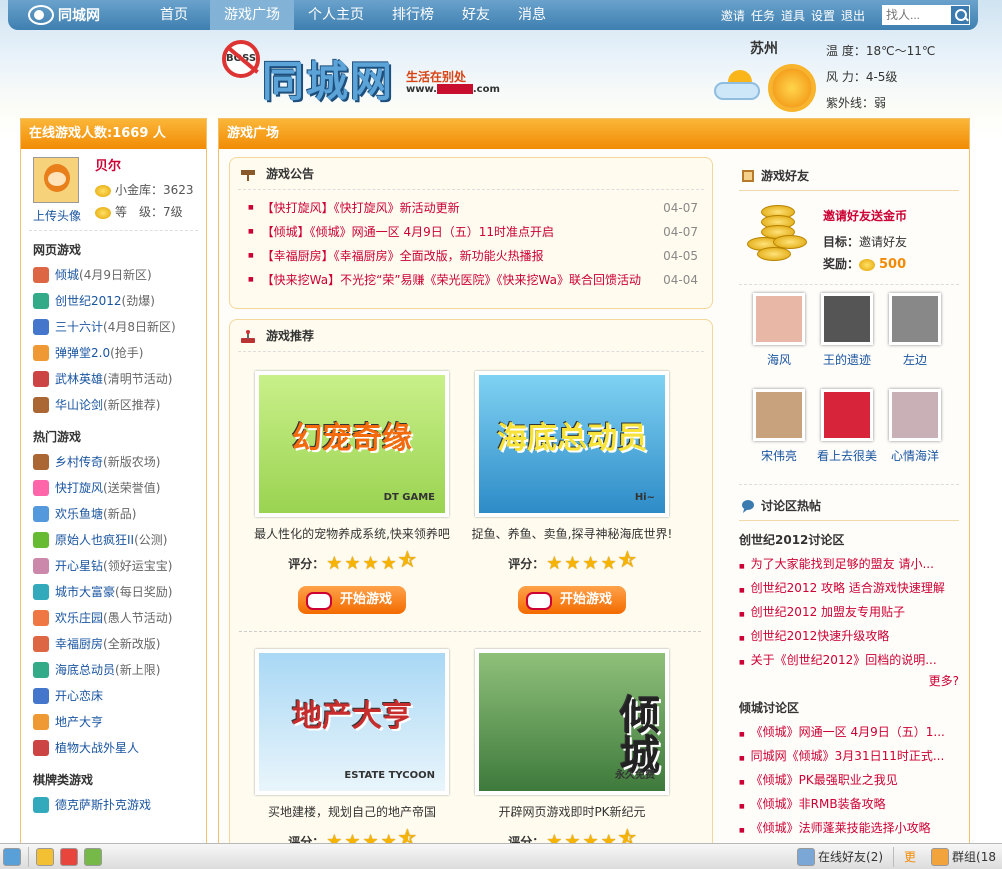 The width and height of the screenshot is (1002, 869). Describe the element at coordinates (12, 856) in the screenshot. I see `window-icon` at that location.